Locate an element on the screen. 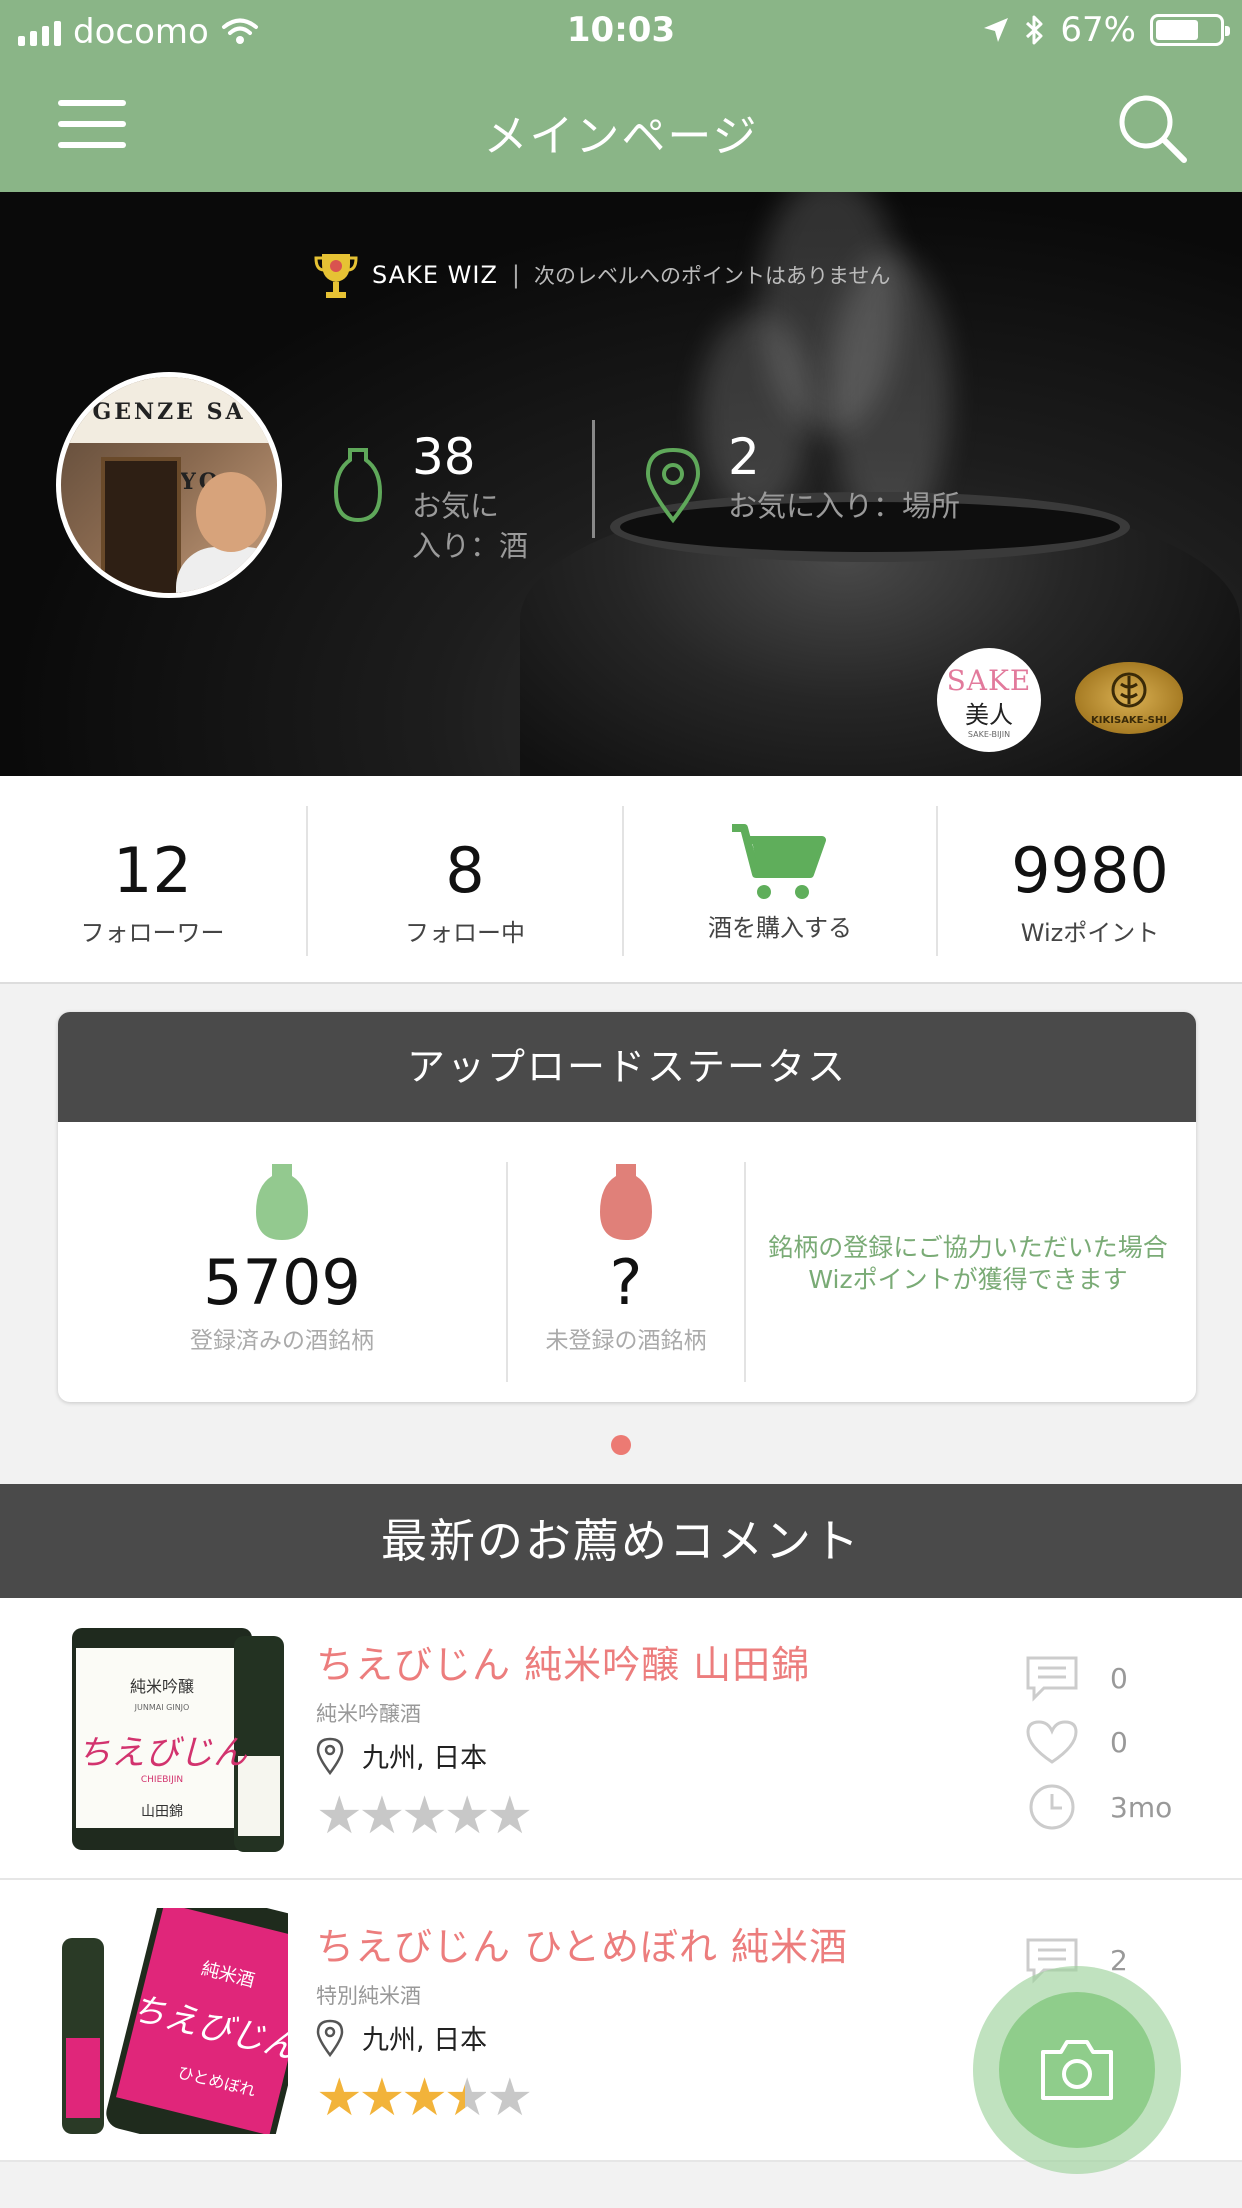 The width and height of the screenshot is (1242, 2208). favorite-place-label: お気に入り：場所 is located at coordinates (844, 506).